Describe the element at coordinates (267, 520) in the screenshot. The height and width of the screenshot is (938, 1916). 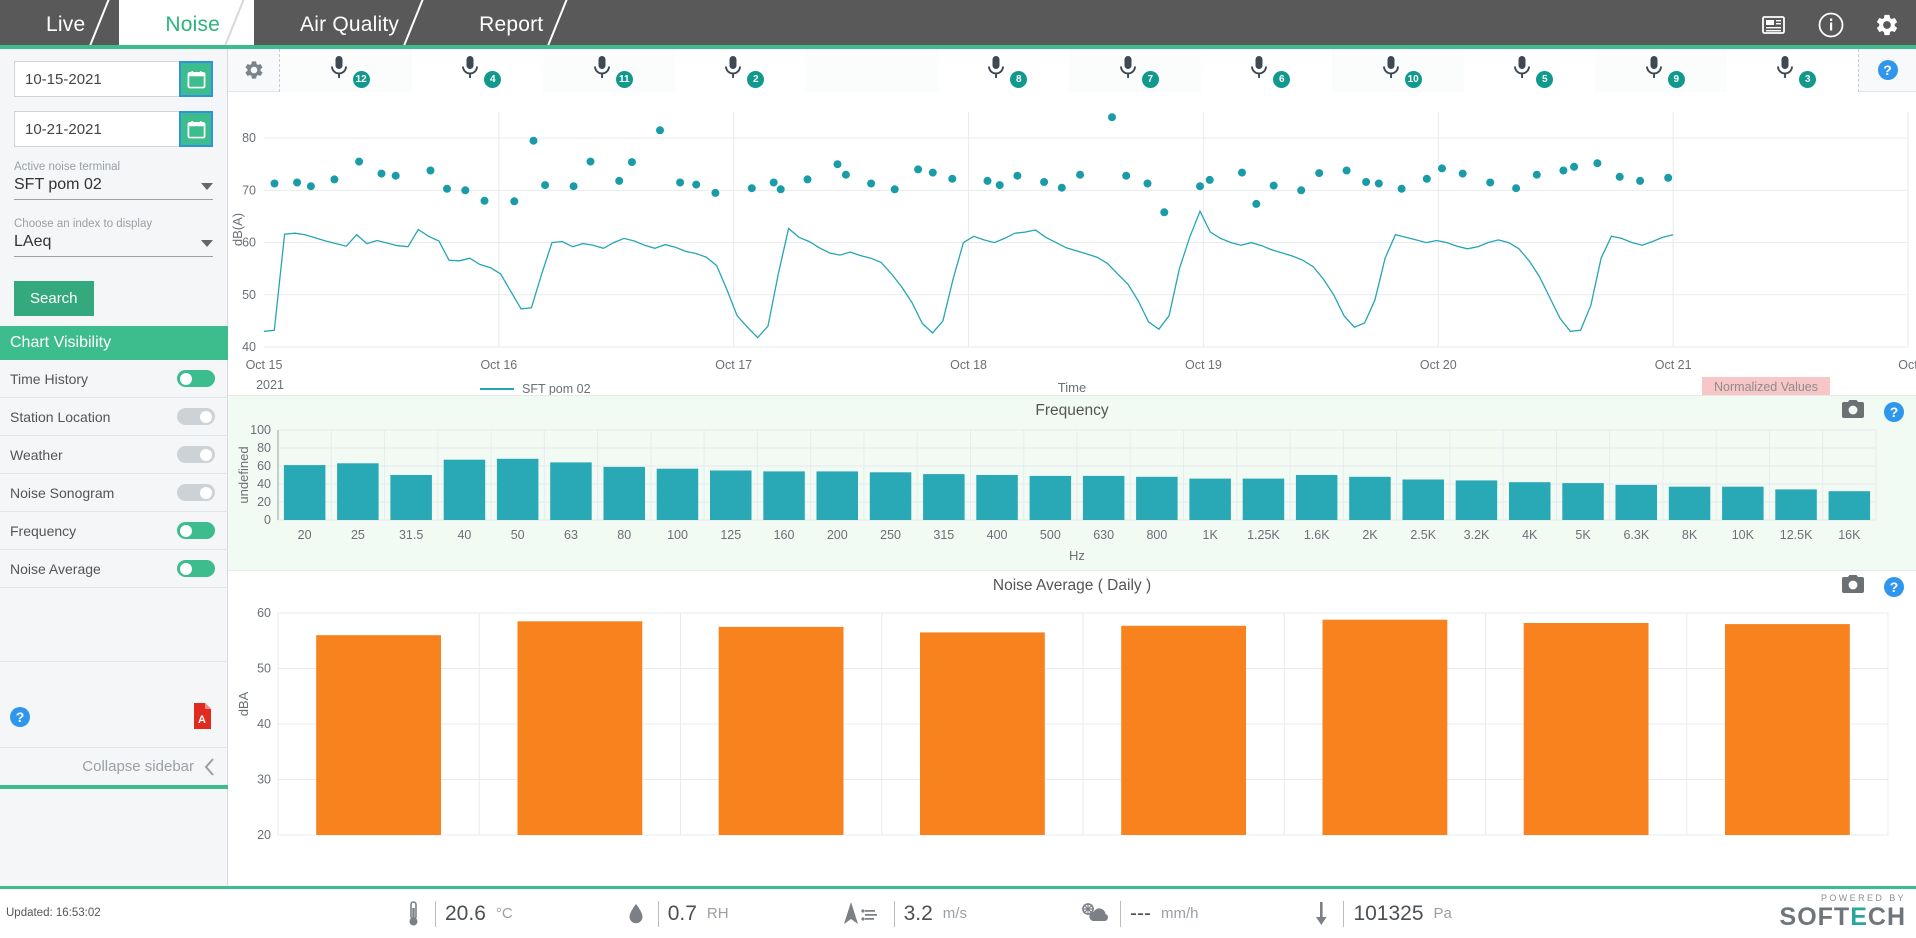
I see `svg-text: 0` at that location.